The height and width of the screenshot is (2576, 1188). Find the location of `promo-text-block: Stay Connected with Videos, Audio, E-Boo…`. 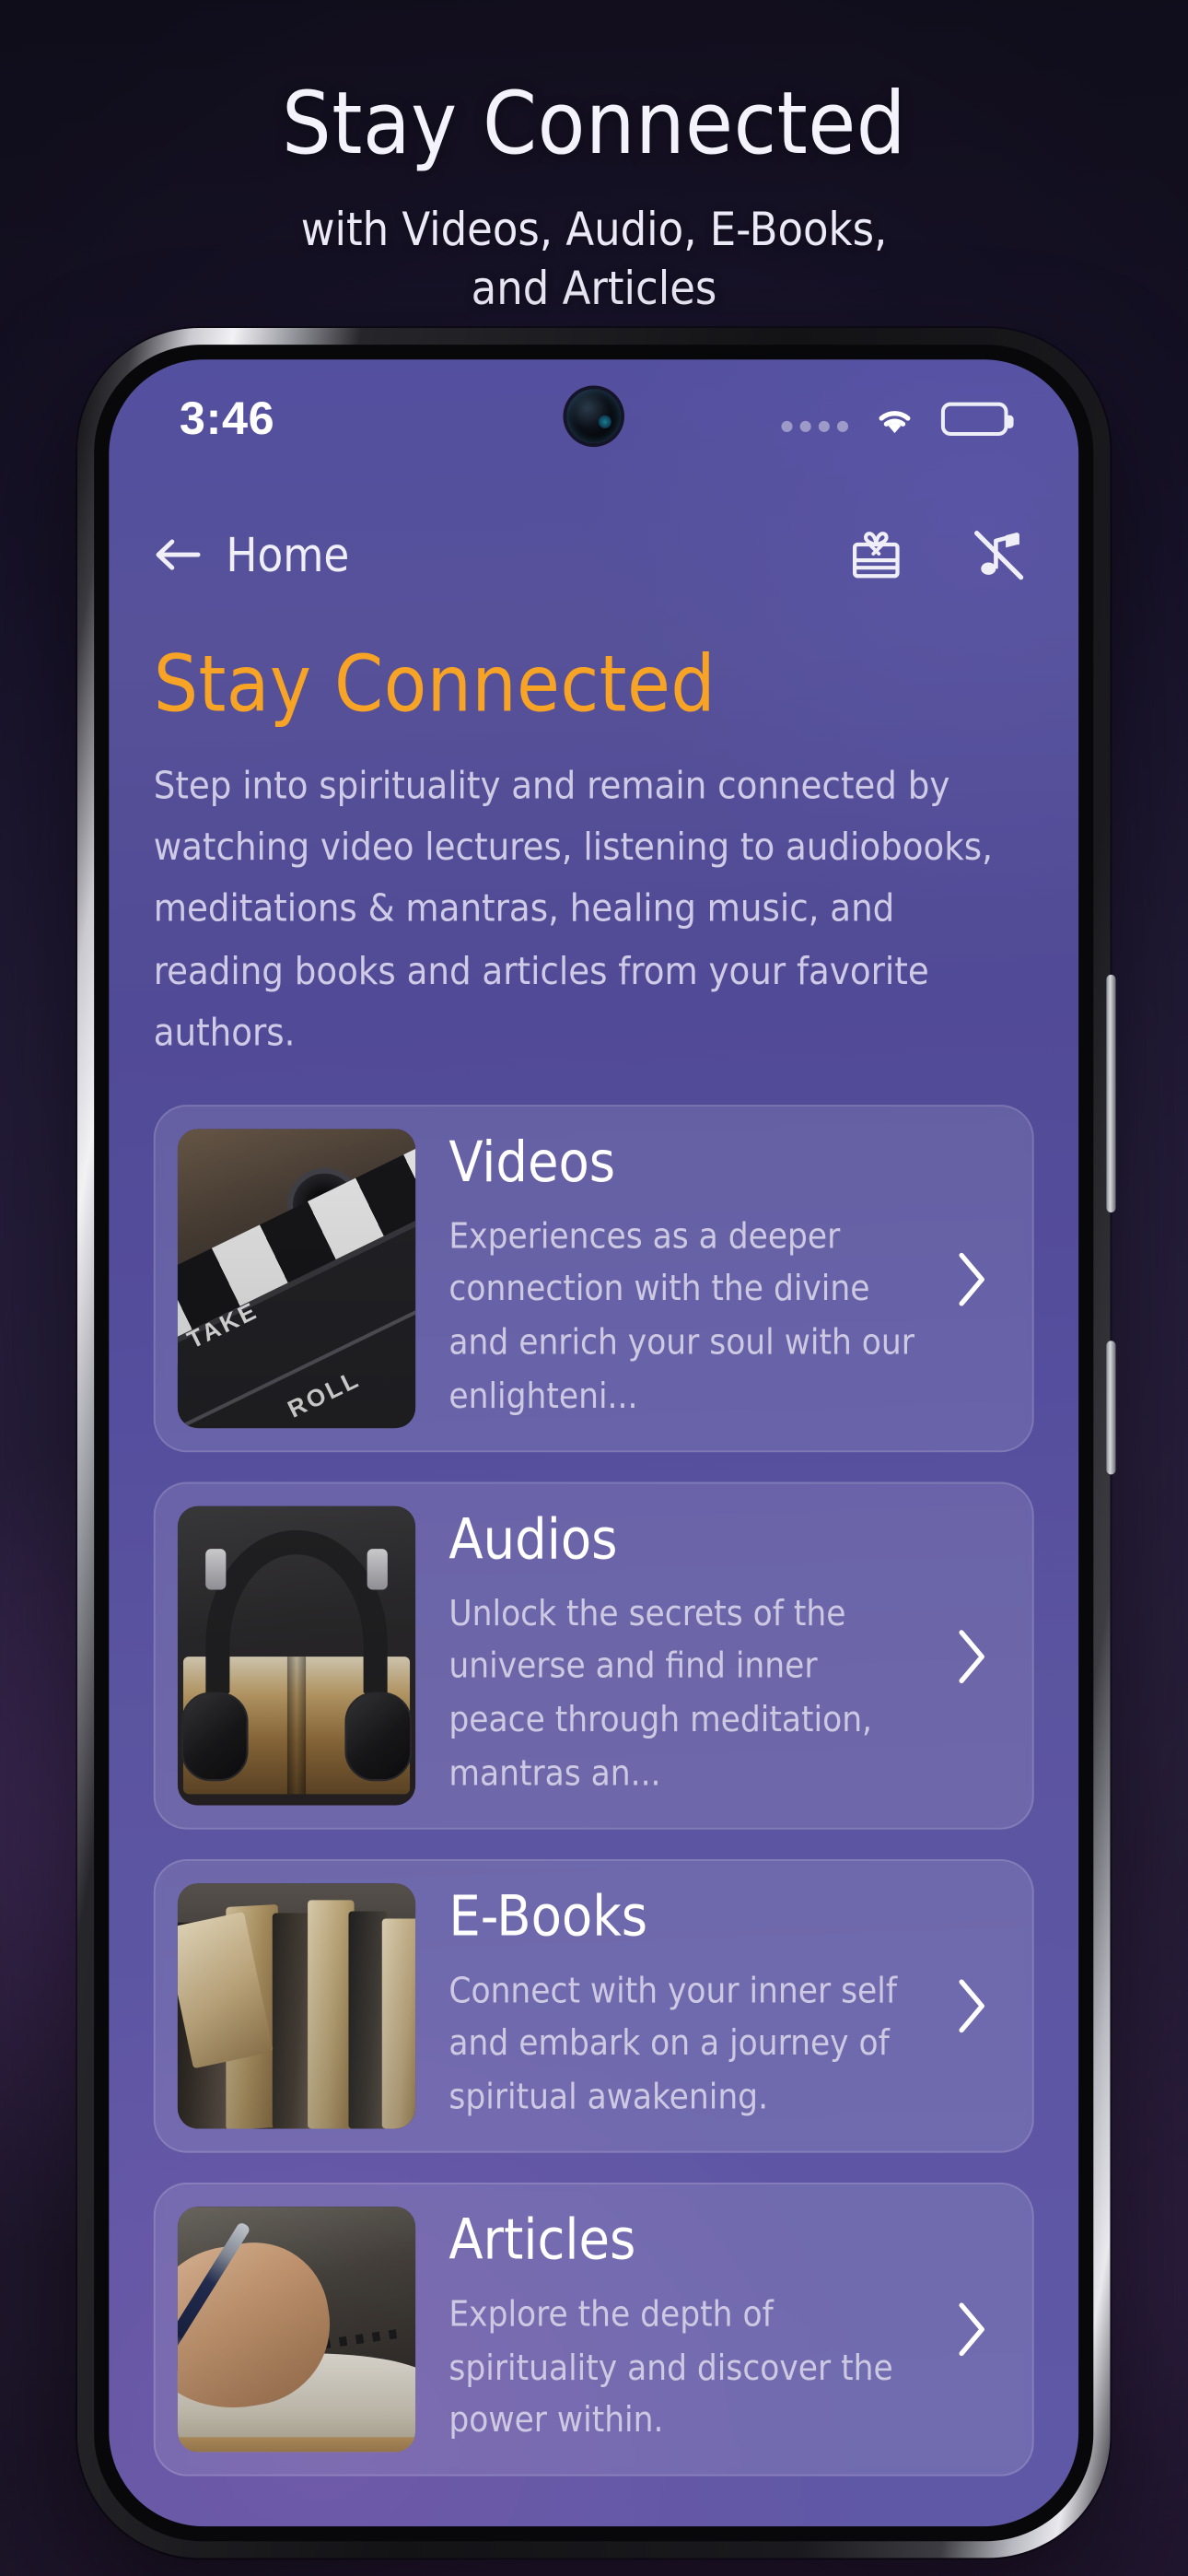

promo-text-block: Stay Connected with Videos, Audio, E-Boo… is located at coordinates (594, 159).